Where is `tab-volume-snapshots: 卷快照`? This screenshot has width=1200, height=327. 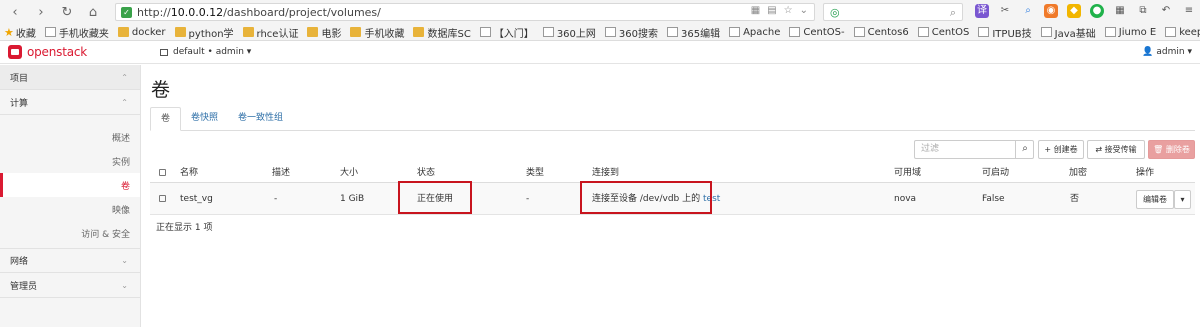 tab-volume-snapshots: 卷快照 is located at coordinates (204, 119).